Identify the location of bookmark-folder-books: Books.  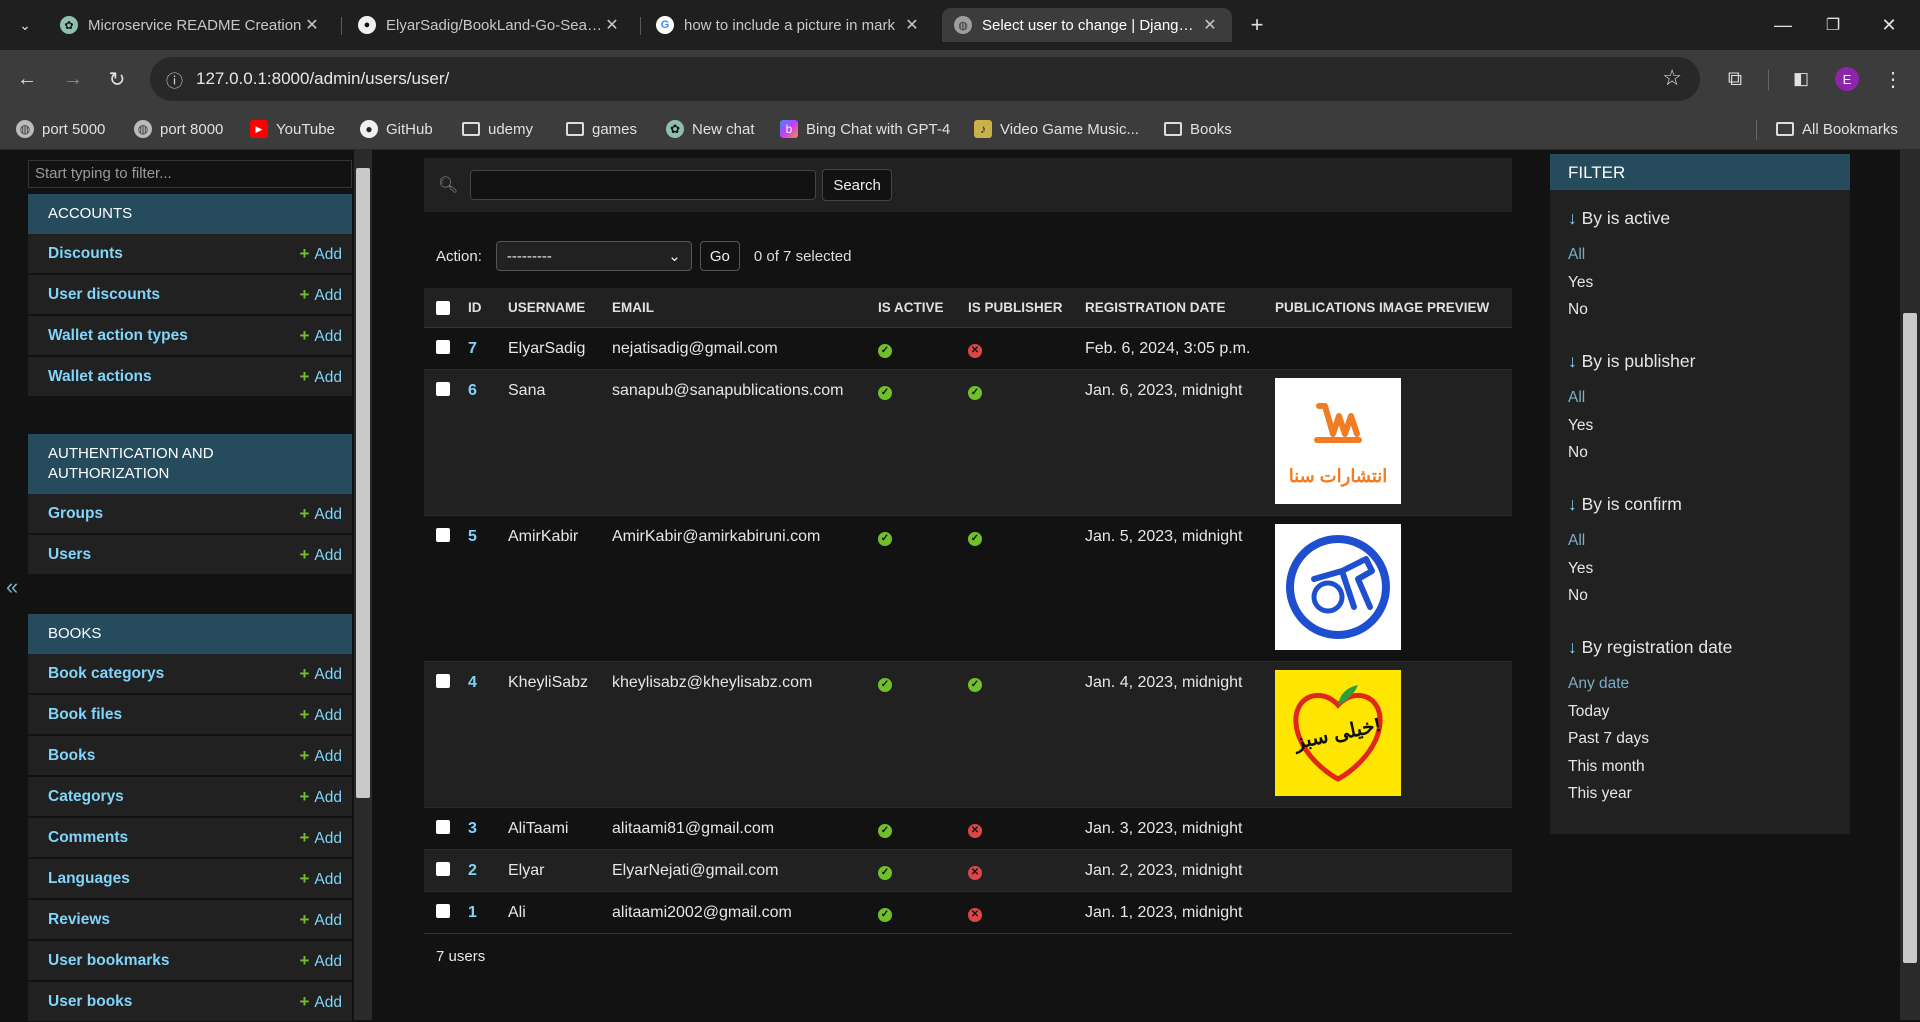
(1198, 129).